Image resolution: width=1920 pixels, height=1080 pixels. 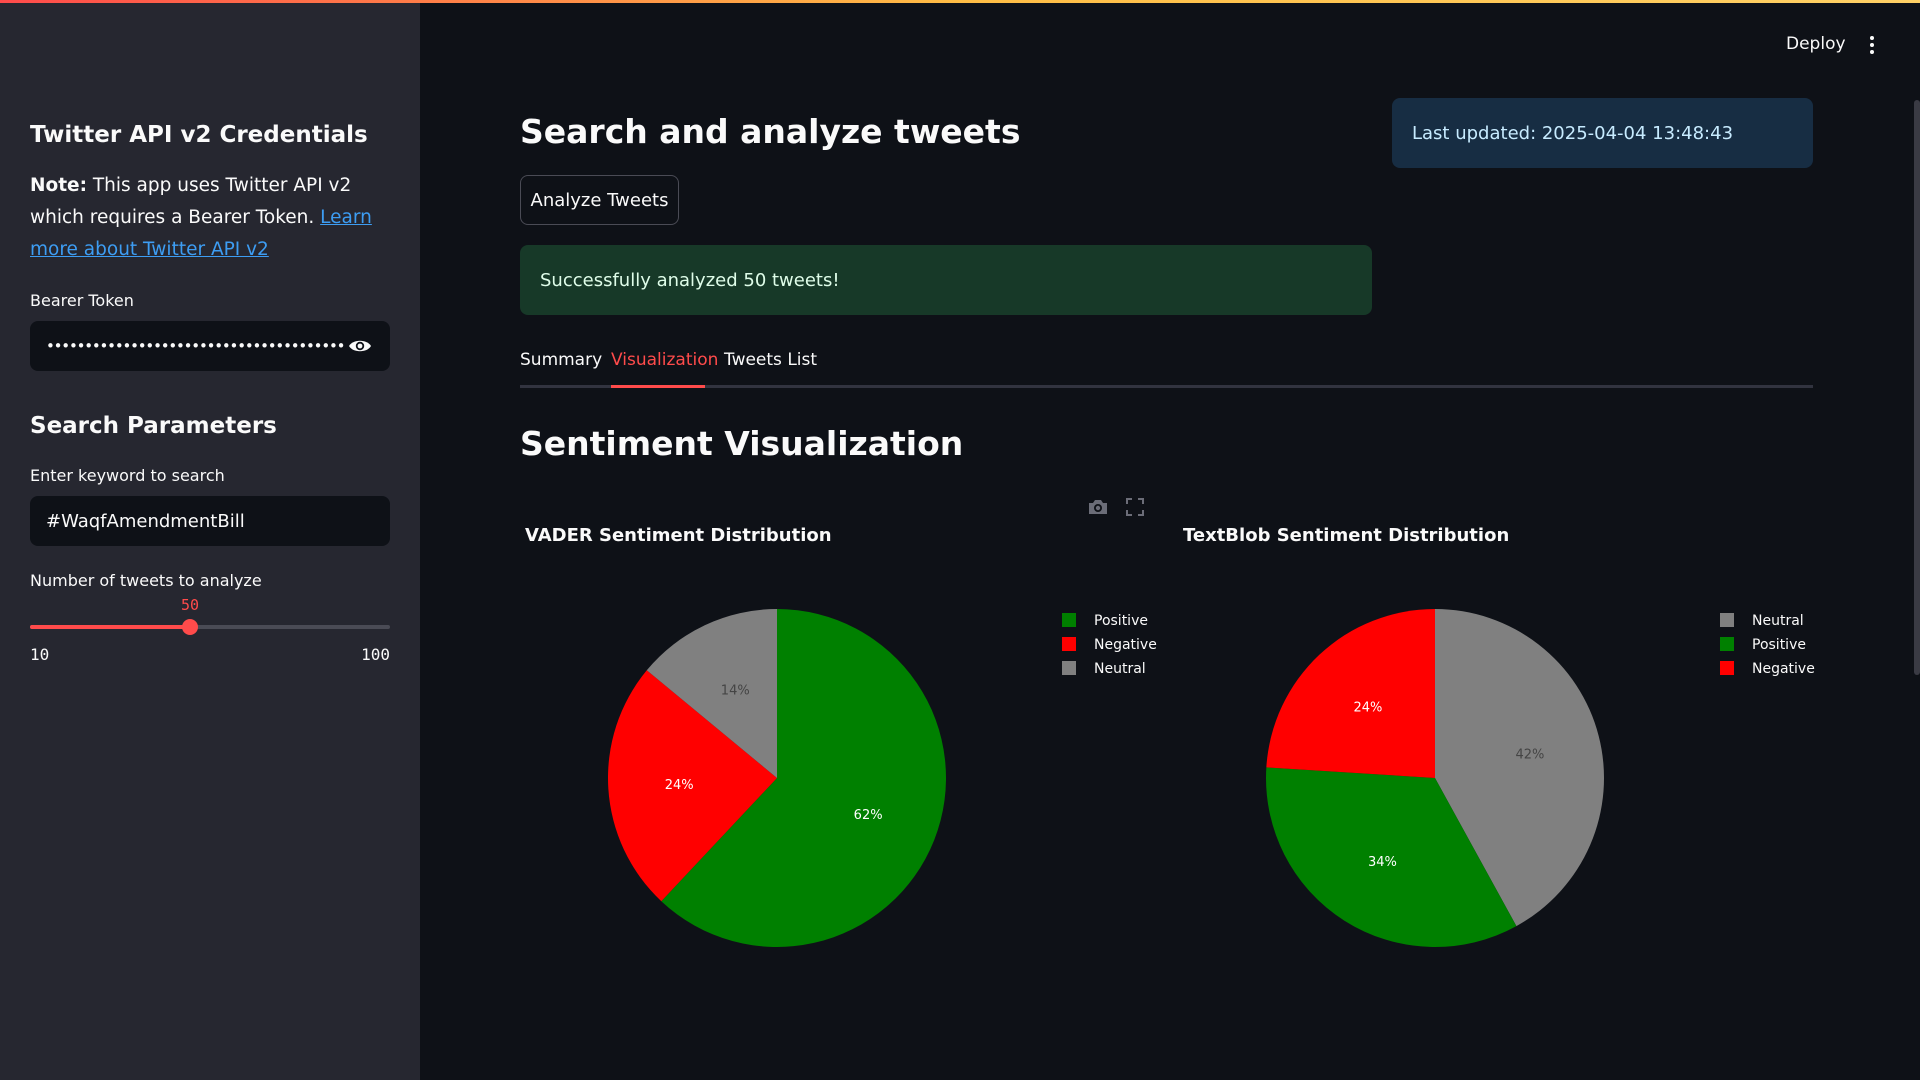 I want to click on credentials-heading: Twitter API v2 Credentials, so click(x=199, y=135).